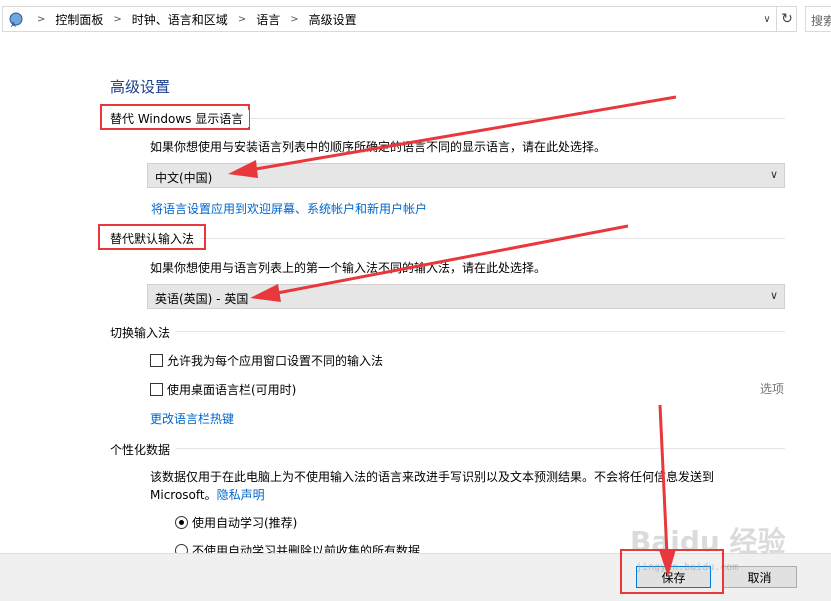  I want to click on breadcrumb-control-panel: 控制面板, so click(79, 19).